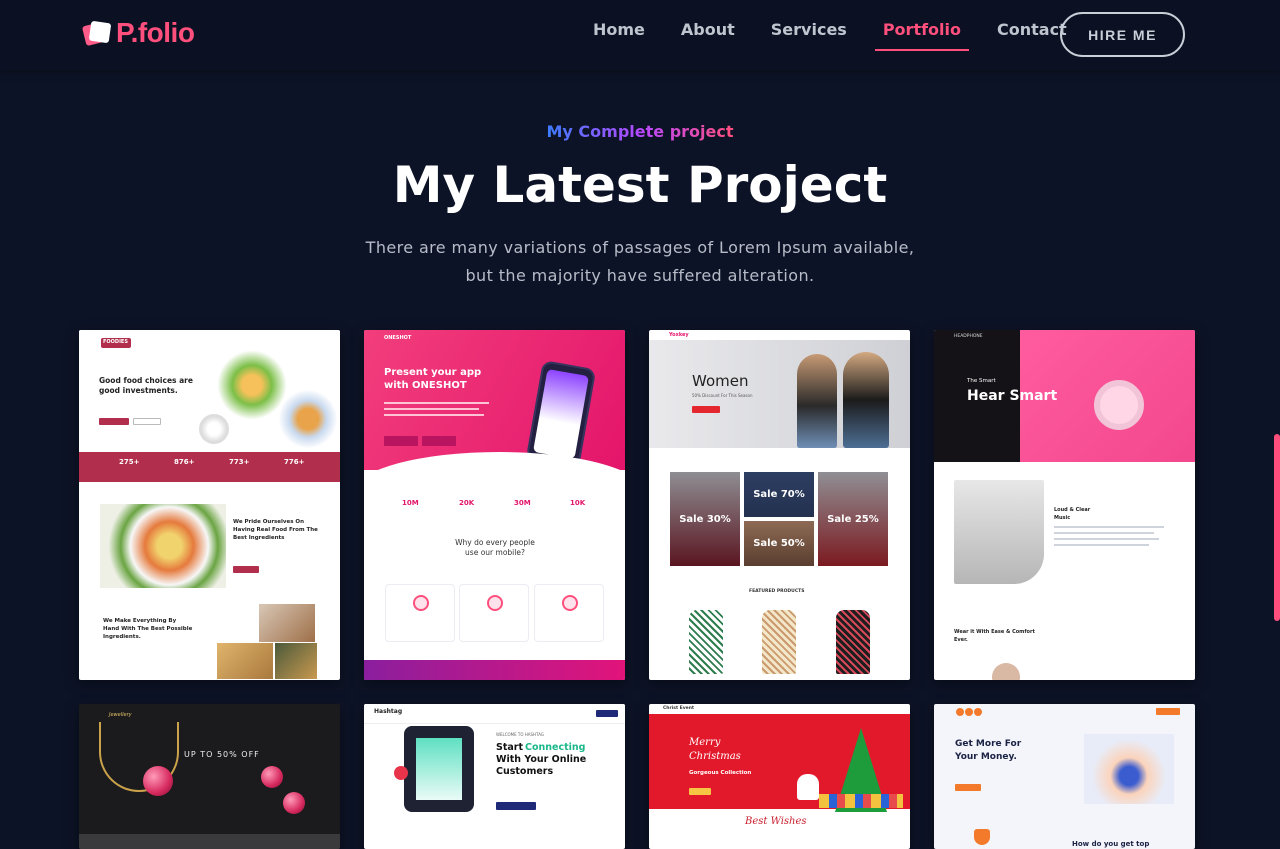 Image resolution: width=1280 pixels, height=849 pixels. Describe the element at coordinates (848, 35) in the screenshot. I see `main-menu: Home About Services Portfolio Contact` at that location.